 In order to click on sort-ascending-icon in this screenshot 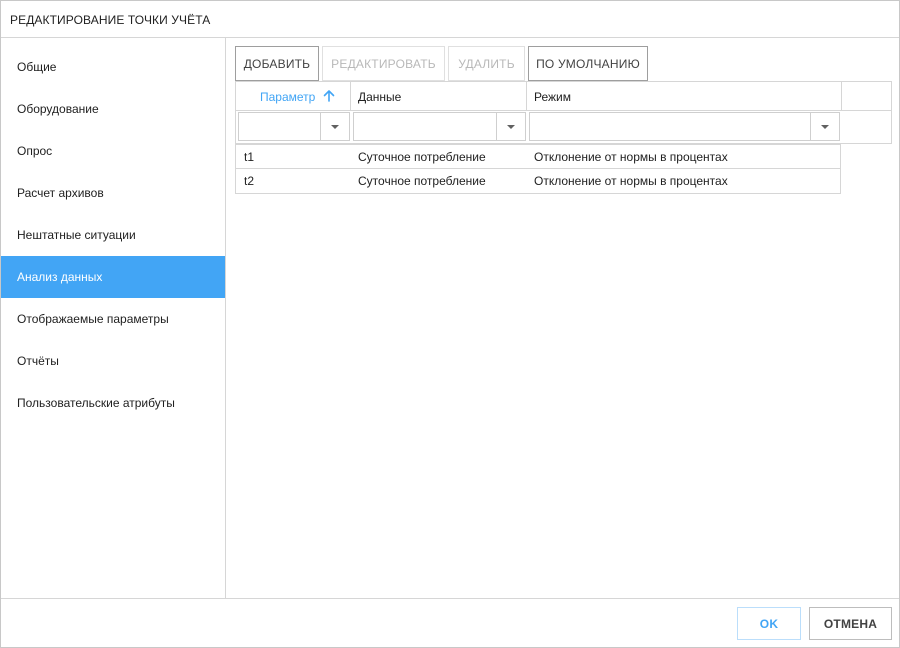, I will do `click(329, 96)`.